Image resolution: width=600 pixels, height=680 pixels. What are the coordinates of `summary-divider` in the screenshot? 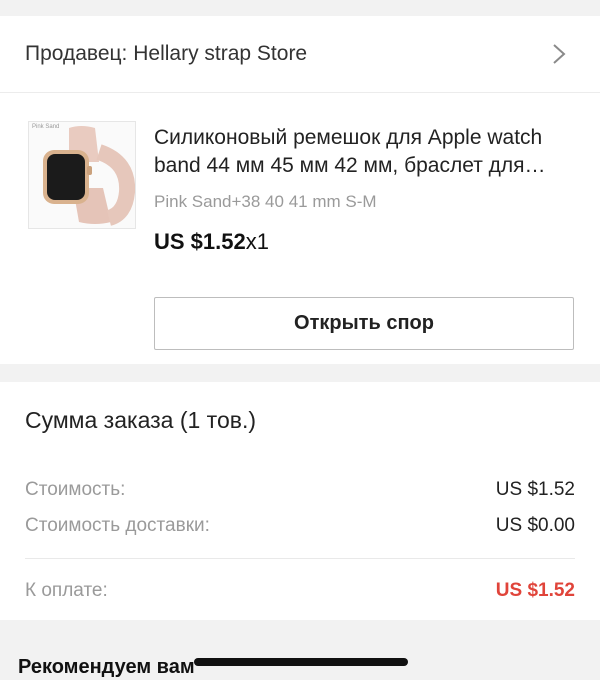 It's located at (300, 558).